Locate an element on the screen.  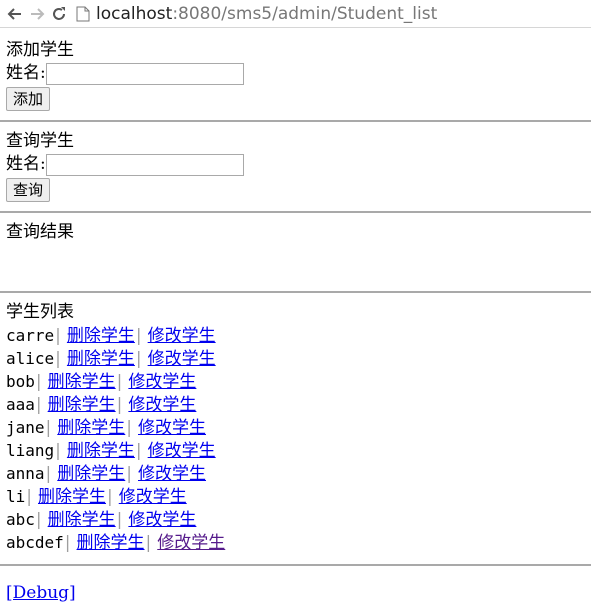
query-name-row: 姓名: is located at coordinates (295, 164).